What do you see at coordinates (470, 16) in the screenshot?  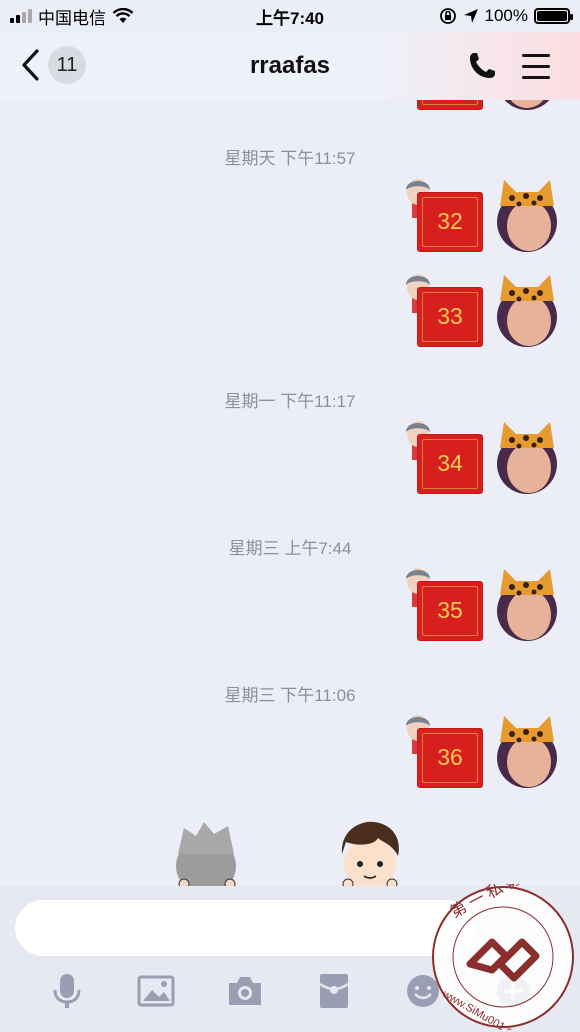 I see `location-icon` at bounding box center [470, 16].